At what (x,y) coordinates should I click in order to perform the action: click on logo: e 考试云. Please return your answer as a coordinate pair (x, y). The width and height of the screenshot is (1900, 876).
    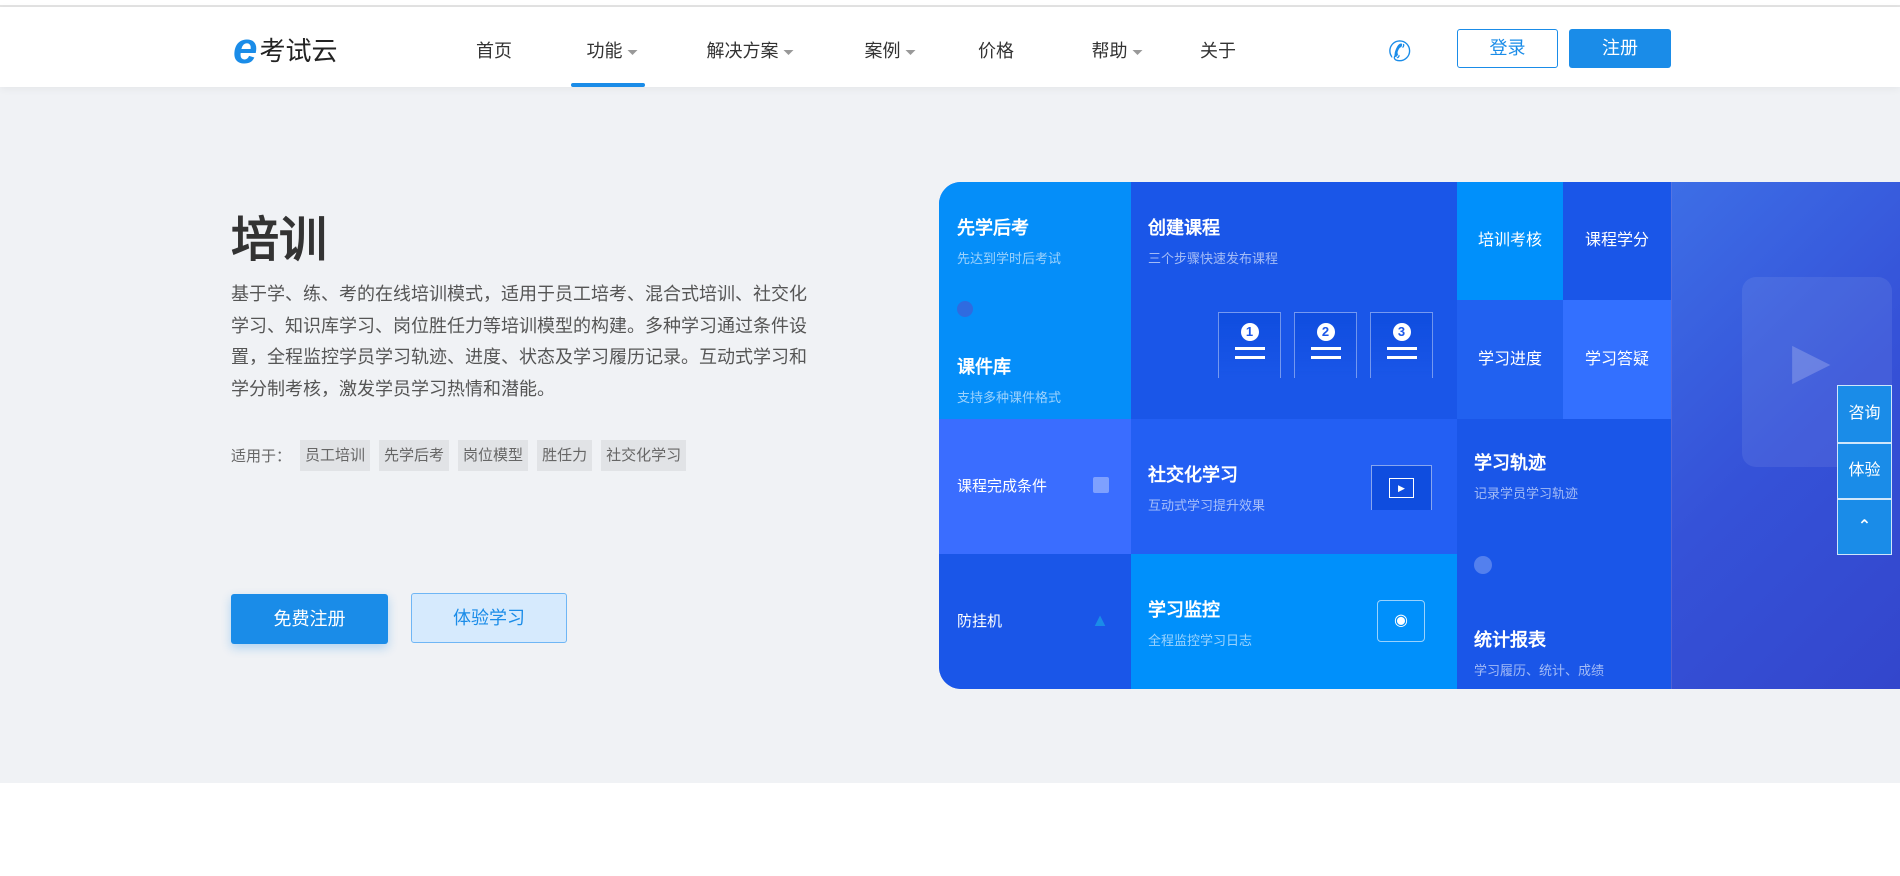
    Looking at the image, I should click on (285, 48).